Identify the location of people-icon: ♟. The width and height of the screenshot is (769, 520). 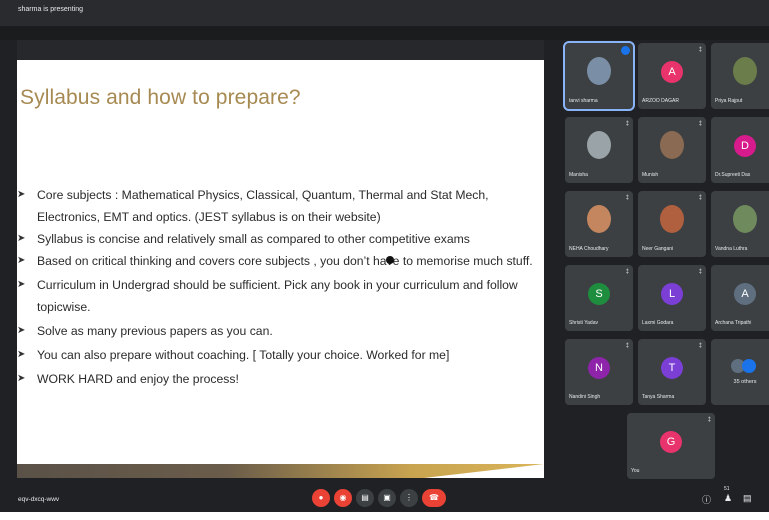
(728, 498).